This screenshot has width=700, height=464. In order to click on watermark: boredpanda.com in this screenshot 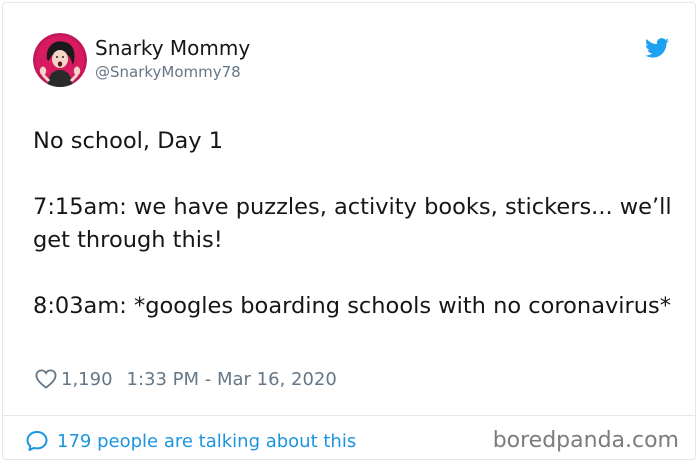, I will do `click(585, 440)`.